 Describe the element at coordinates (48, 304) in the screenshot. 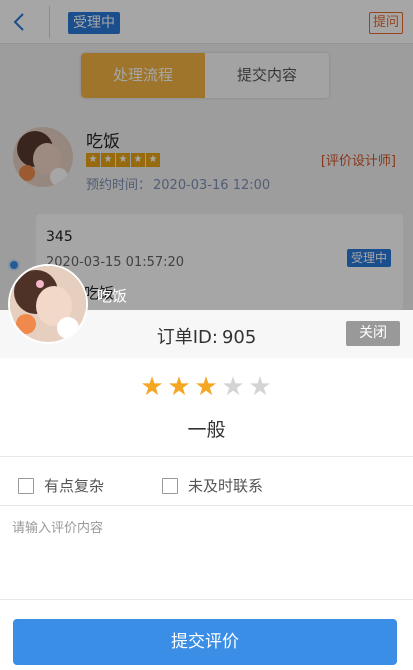

I see `designer-avatar-large` at that location.